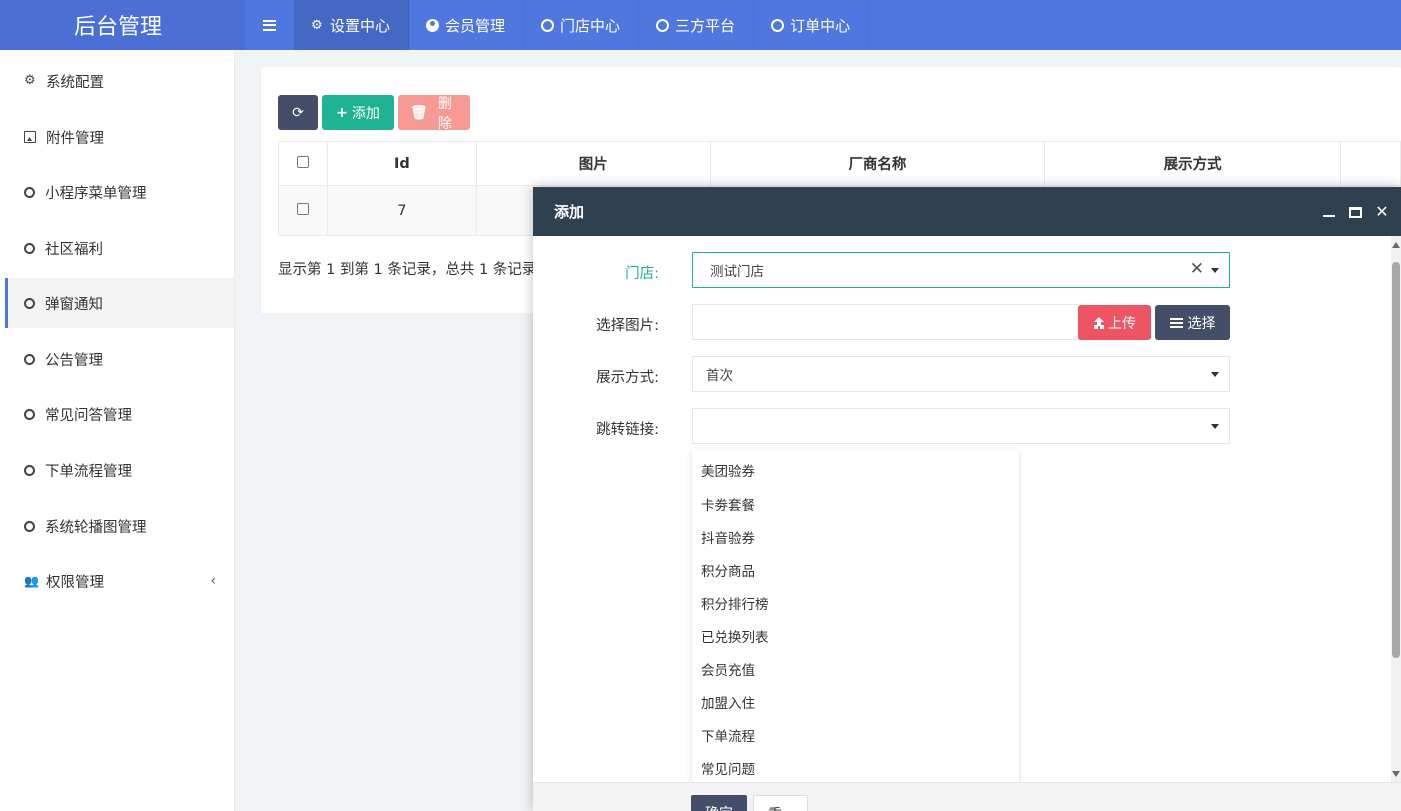  What do you see at coordinates (728, 735) in the screenshot?
I see `dropdown-option: 下单流程` at bounding box center [728, 735].